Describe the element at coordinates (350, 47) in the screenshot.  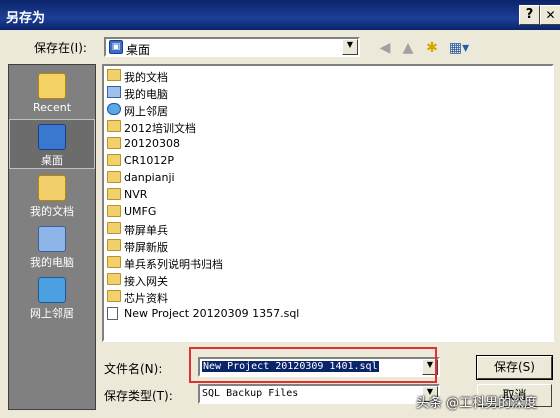
I see `chevron-down-icon: ▼` at that location.